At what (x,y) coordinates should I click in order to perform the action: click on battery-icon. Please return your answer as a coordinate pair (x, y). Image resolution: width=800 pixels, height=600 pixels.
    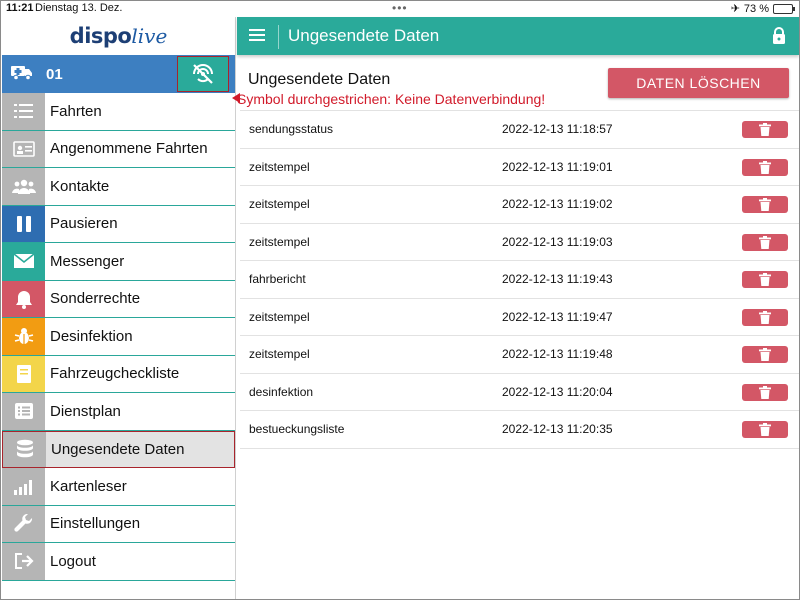
    Looking at the image, I should click on (784, 8).